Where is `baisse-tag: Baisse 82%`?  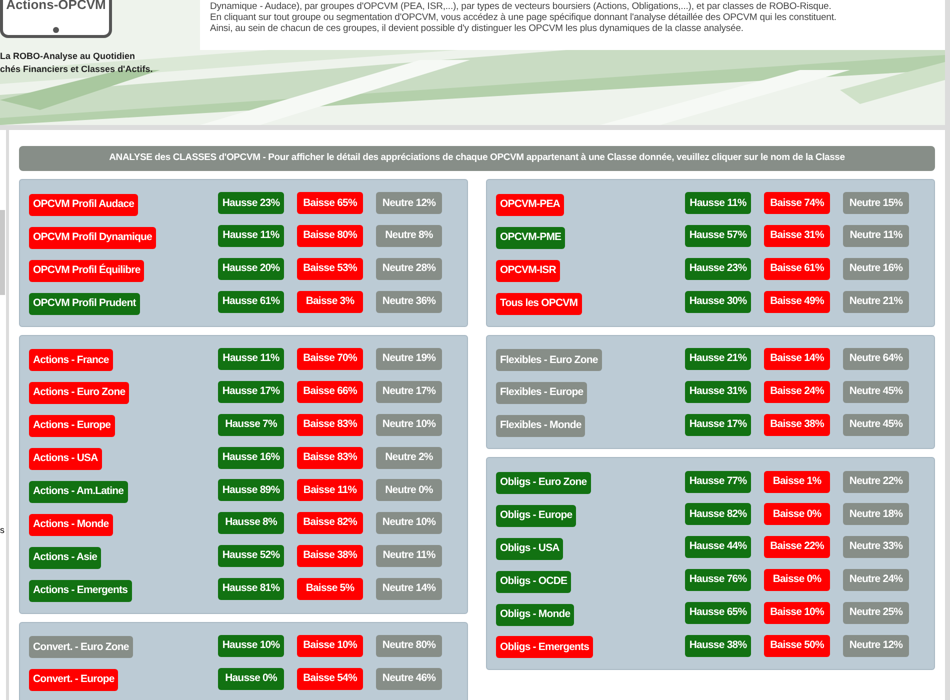
baisse-tag: Baisse 82% is located at coordinates (330, 523).